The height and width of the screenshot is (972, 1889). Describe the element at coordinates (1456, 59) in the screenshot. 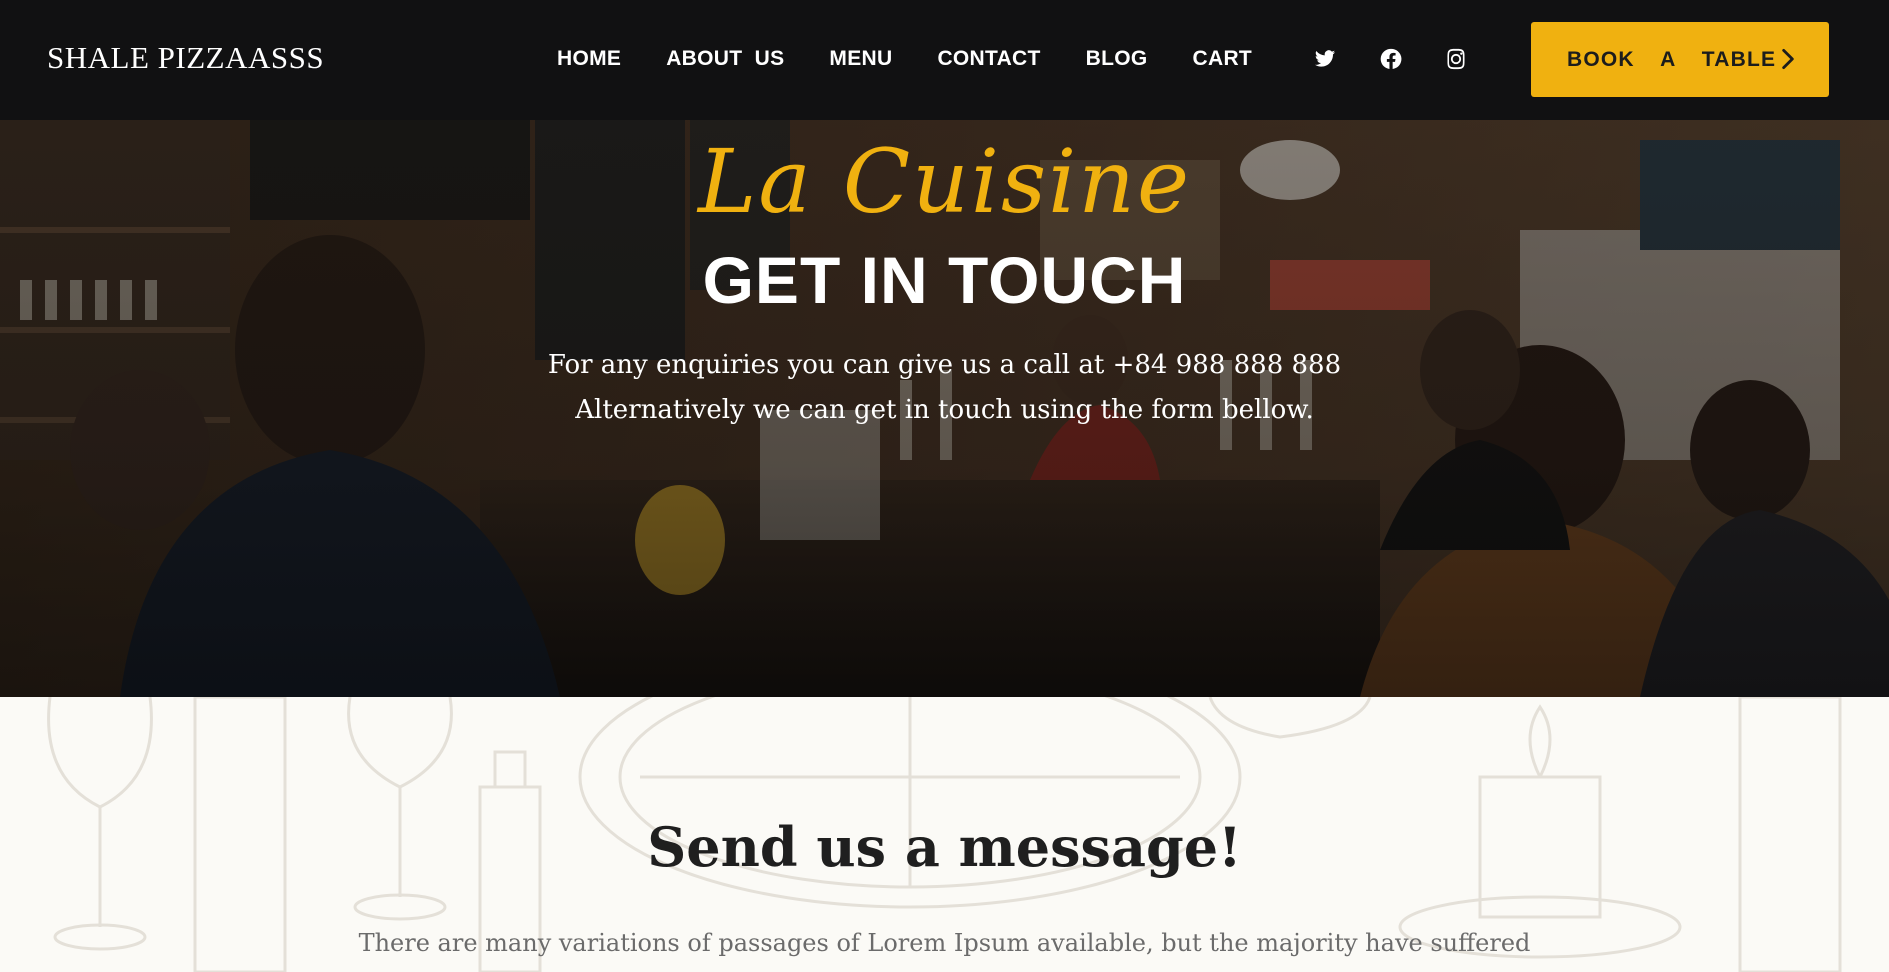

I see `instagram-icon` at that location.